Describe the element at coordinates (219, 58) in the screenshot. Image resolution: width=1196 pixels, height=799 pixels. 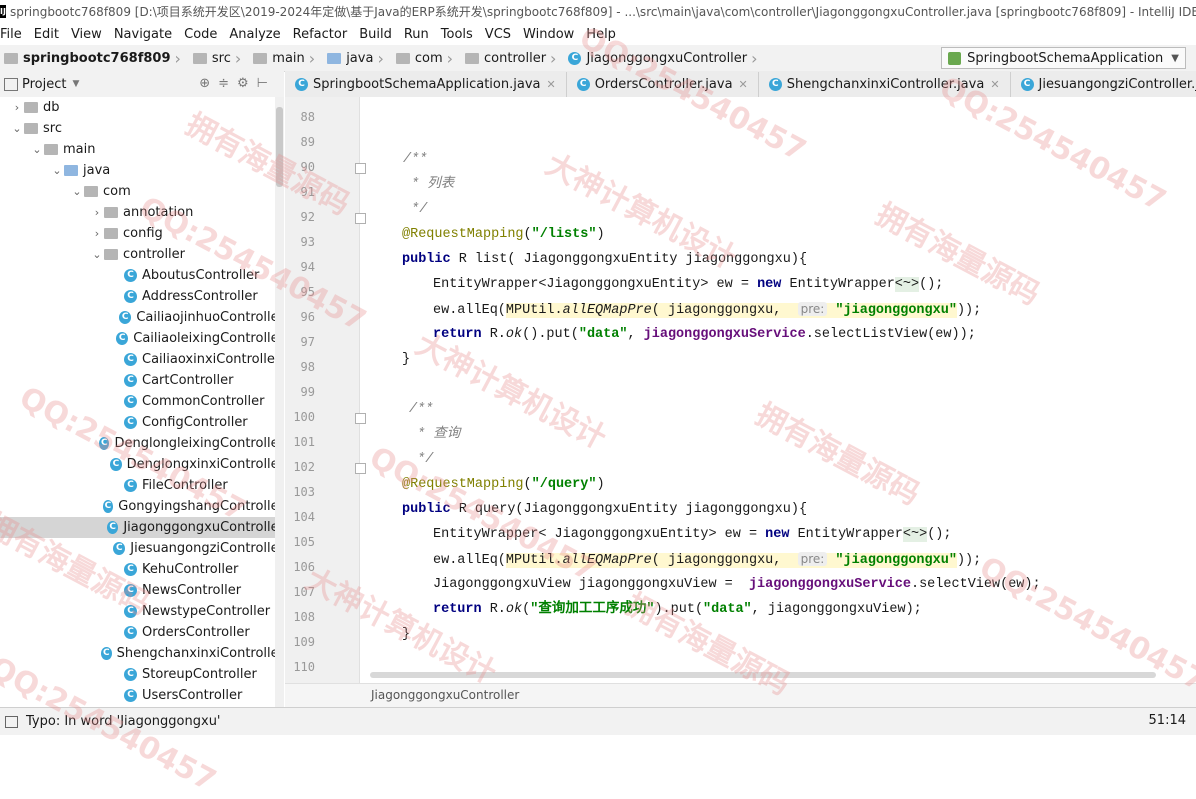
I see `breadcrumb-src: src ›` at that location.